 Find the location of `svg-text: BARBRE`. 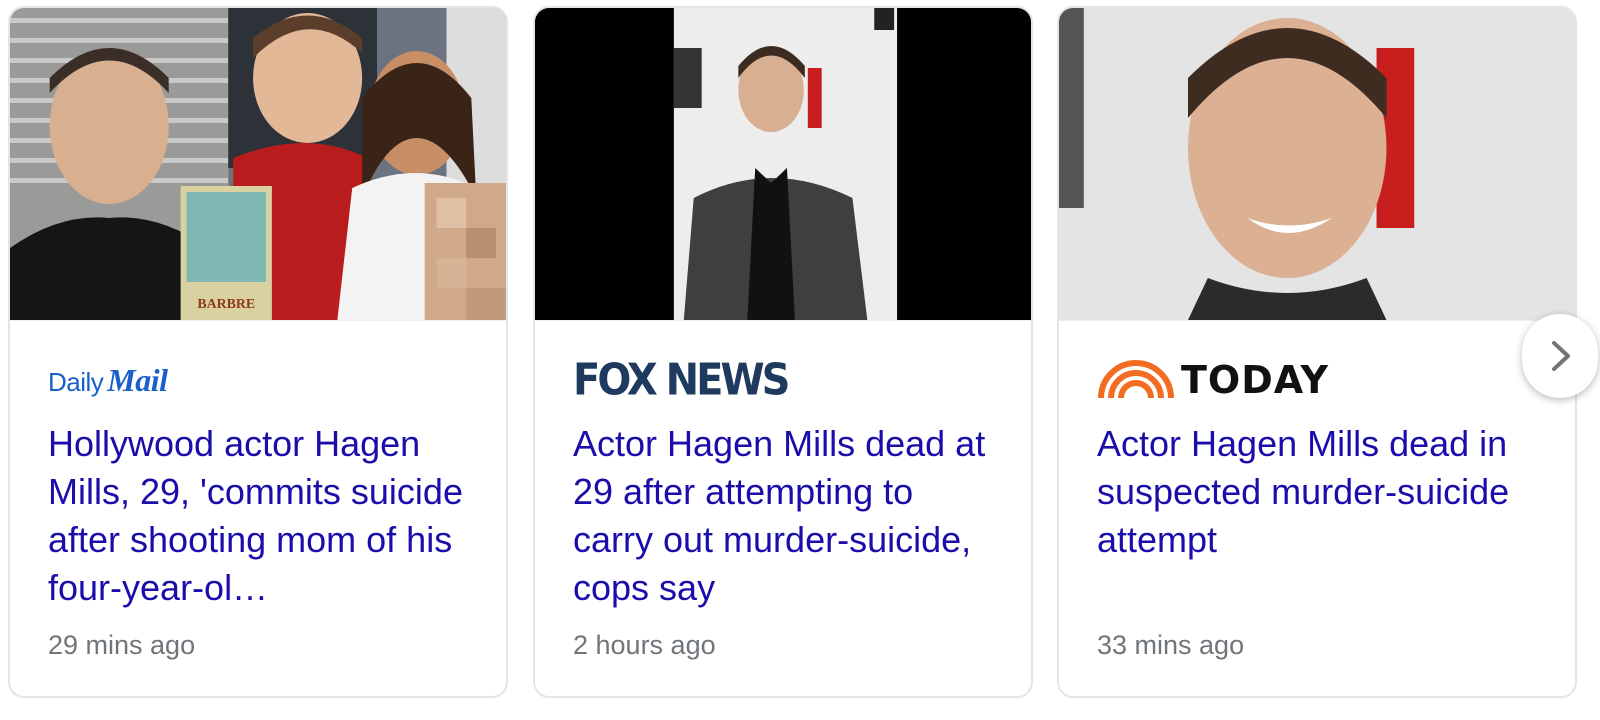

svg-text: BARBRE is located at coordinates (226, 304).